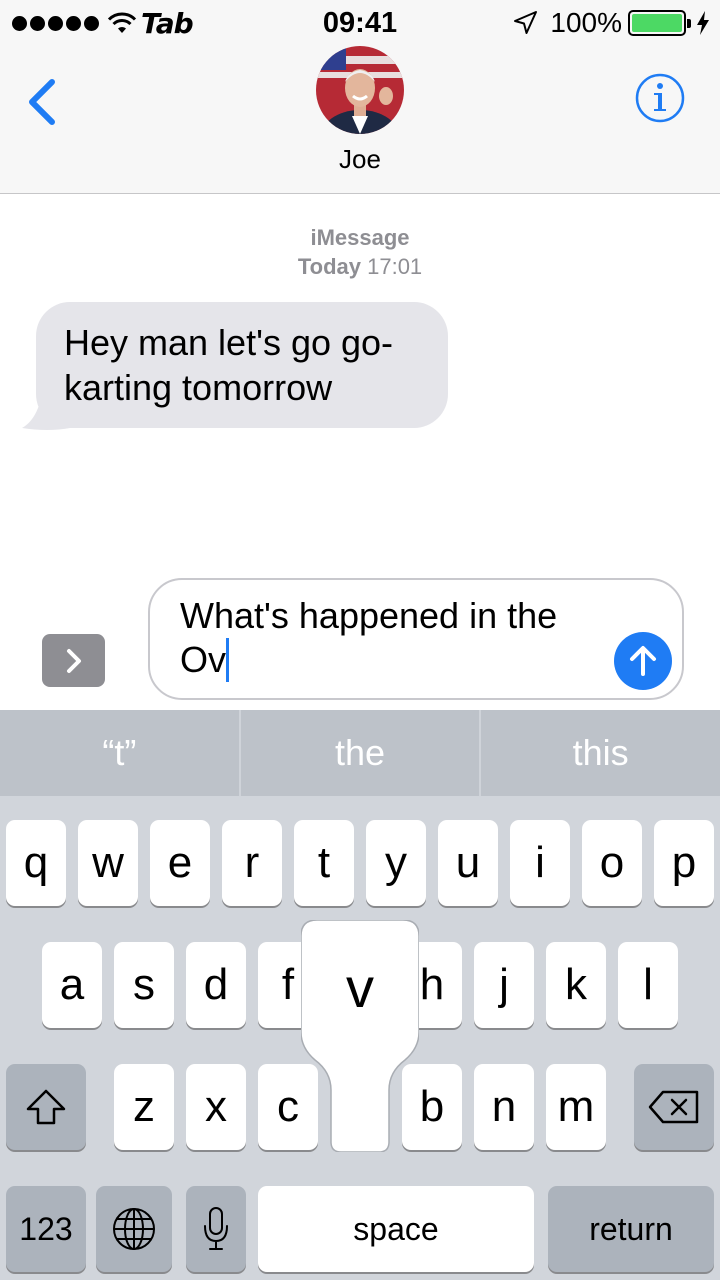 The image size is (720, 1280). Describe the element at coordinates (504, 1107) in the screenshot. I see `key-n: n` at that location.